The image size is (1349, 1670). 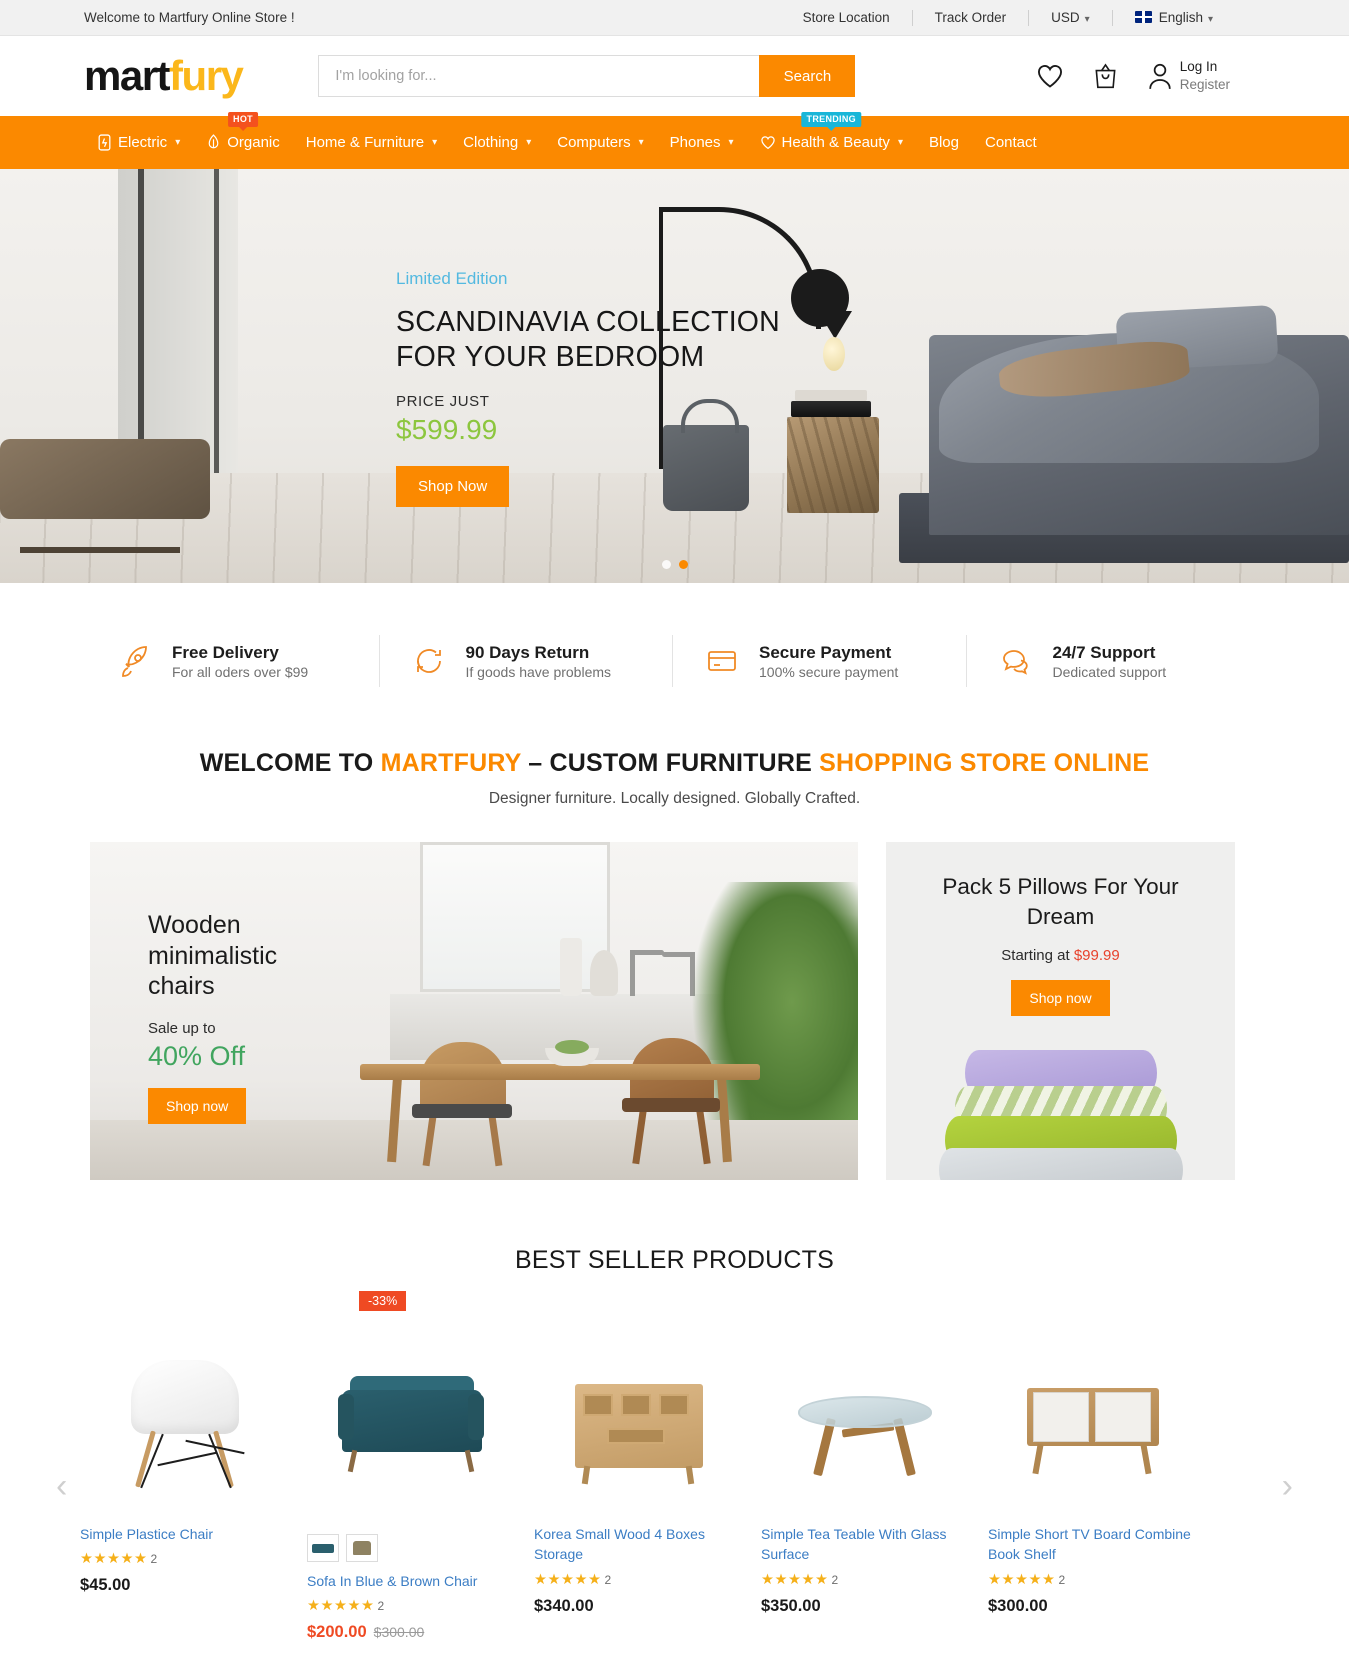 I want to click on price-current: $200.00, so click(x=337, y=1632).